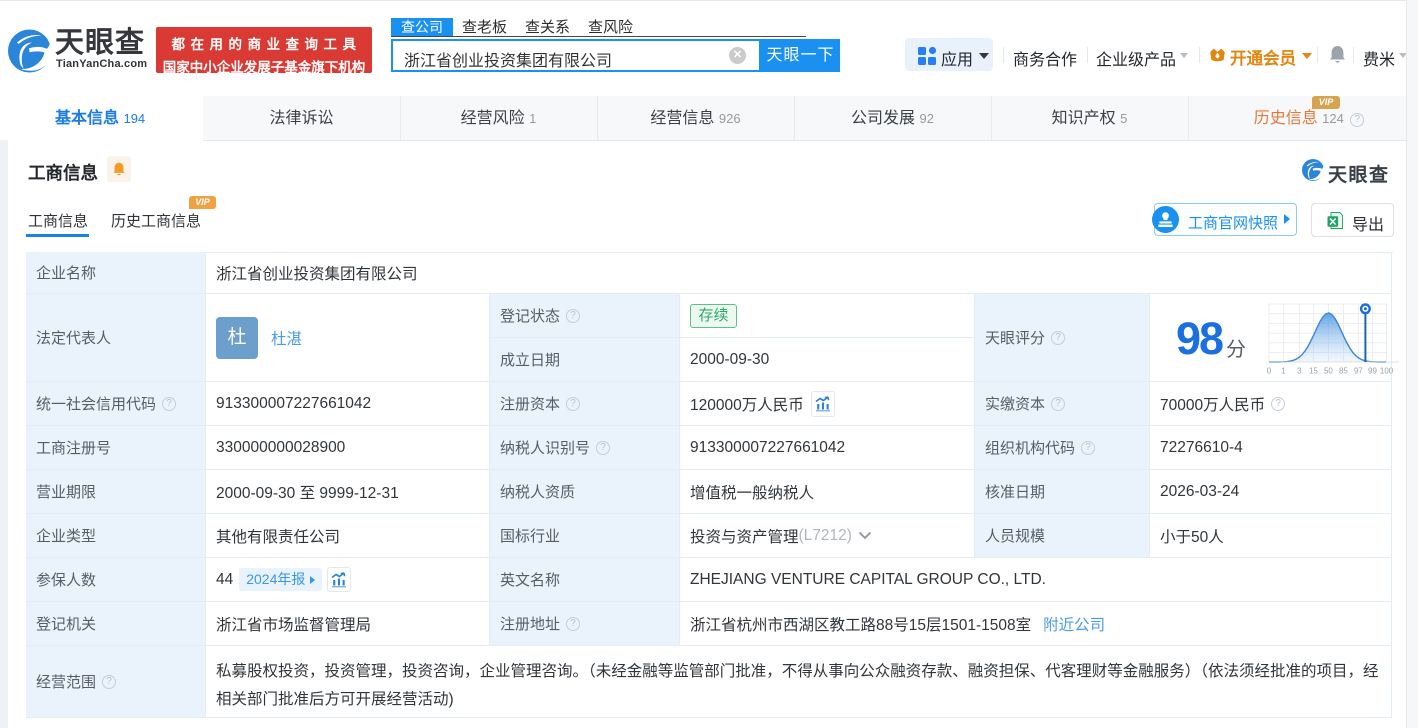  What do you see at coordinates (1283, 371) in the screenshot?
I see `svg-text: 1` at bounding box center [1283, 371].